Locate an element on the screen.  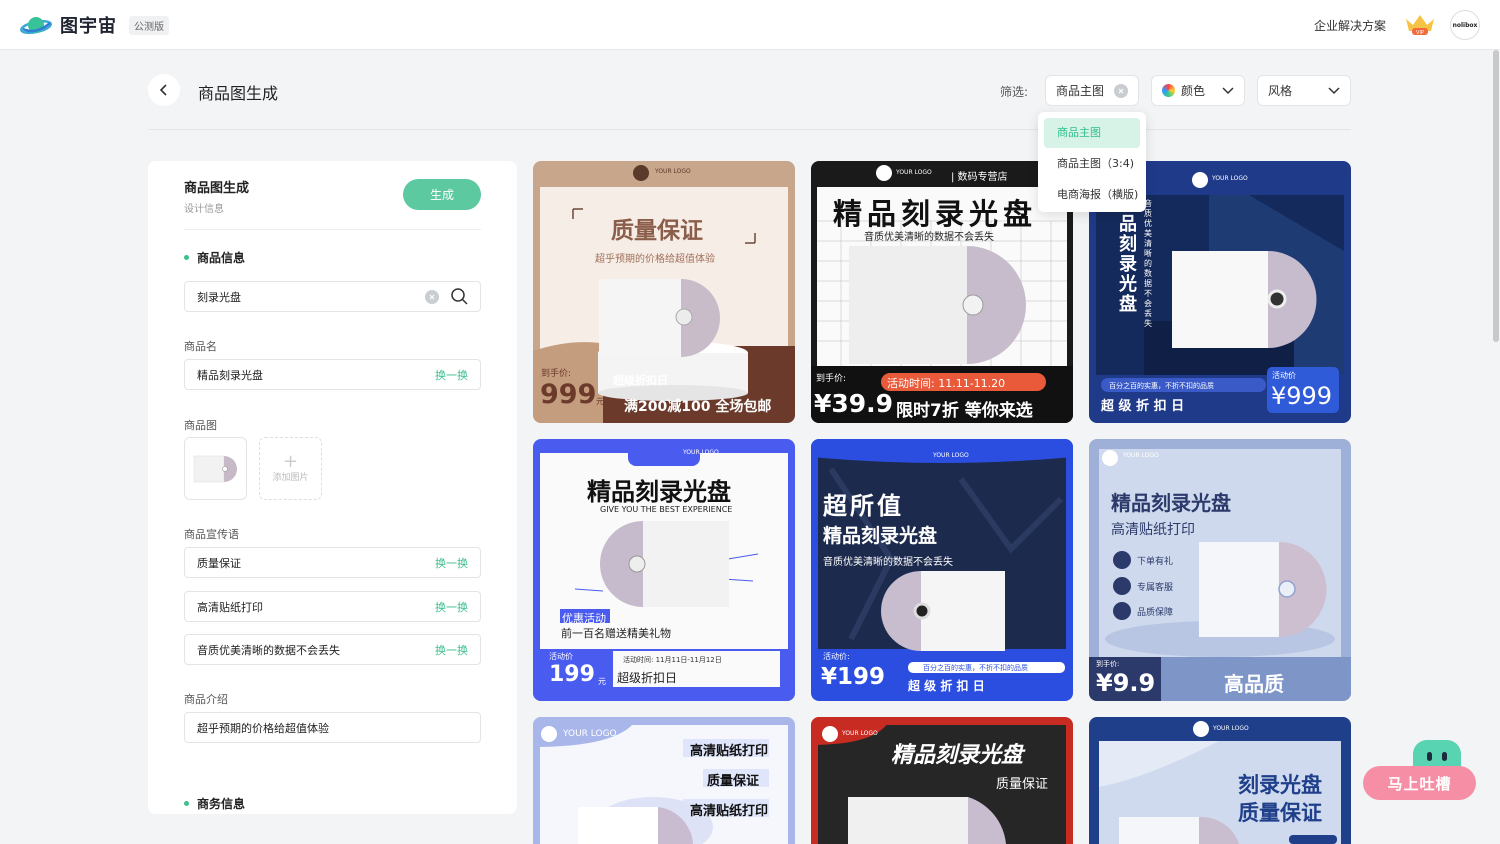
slogan-input-1: 质量保证 换一换 is located at coordinates (332, 562).